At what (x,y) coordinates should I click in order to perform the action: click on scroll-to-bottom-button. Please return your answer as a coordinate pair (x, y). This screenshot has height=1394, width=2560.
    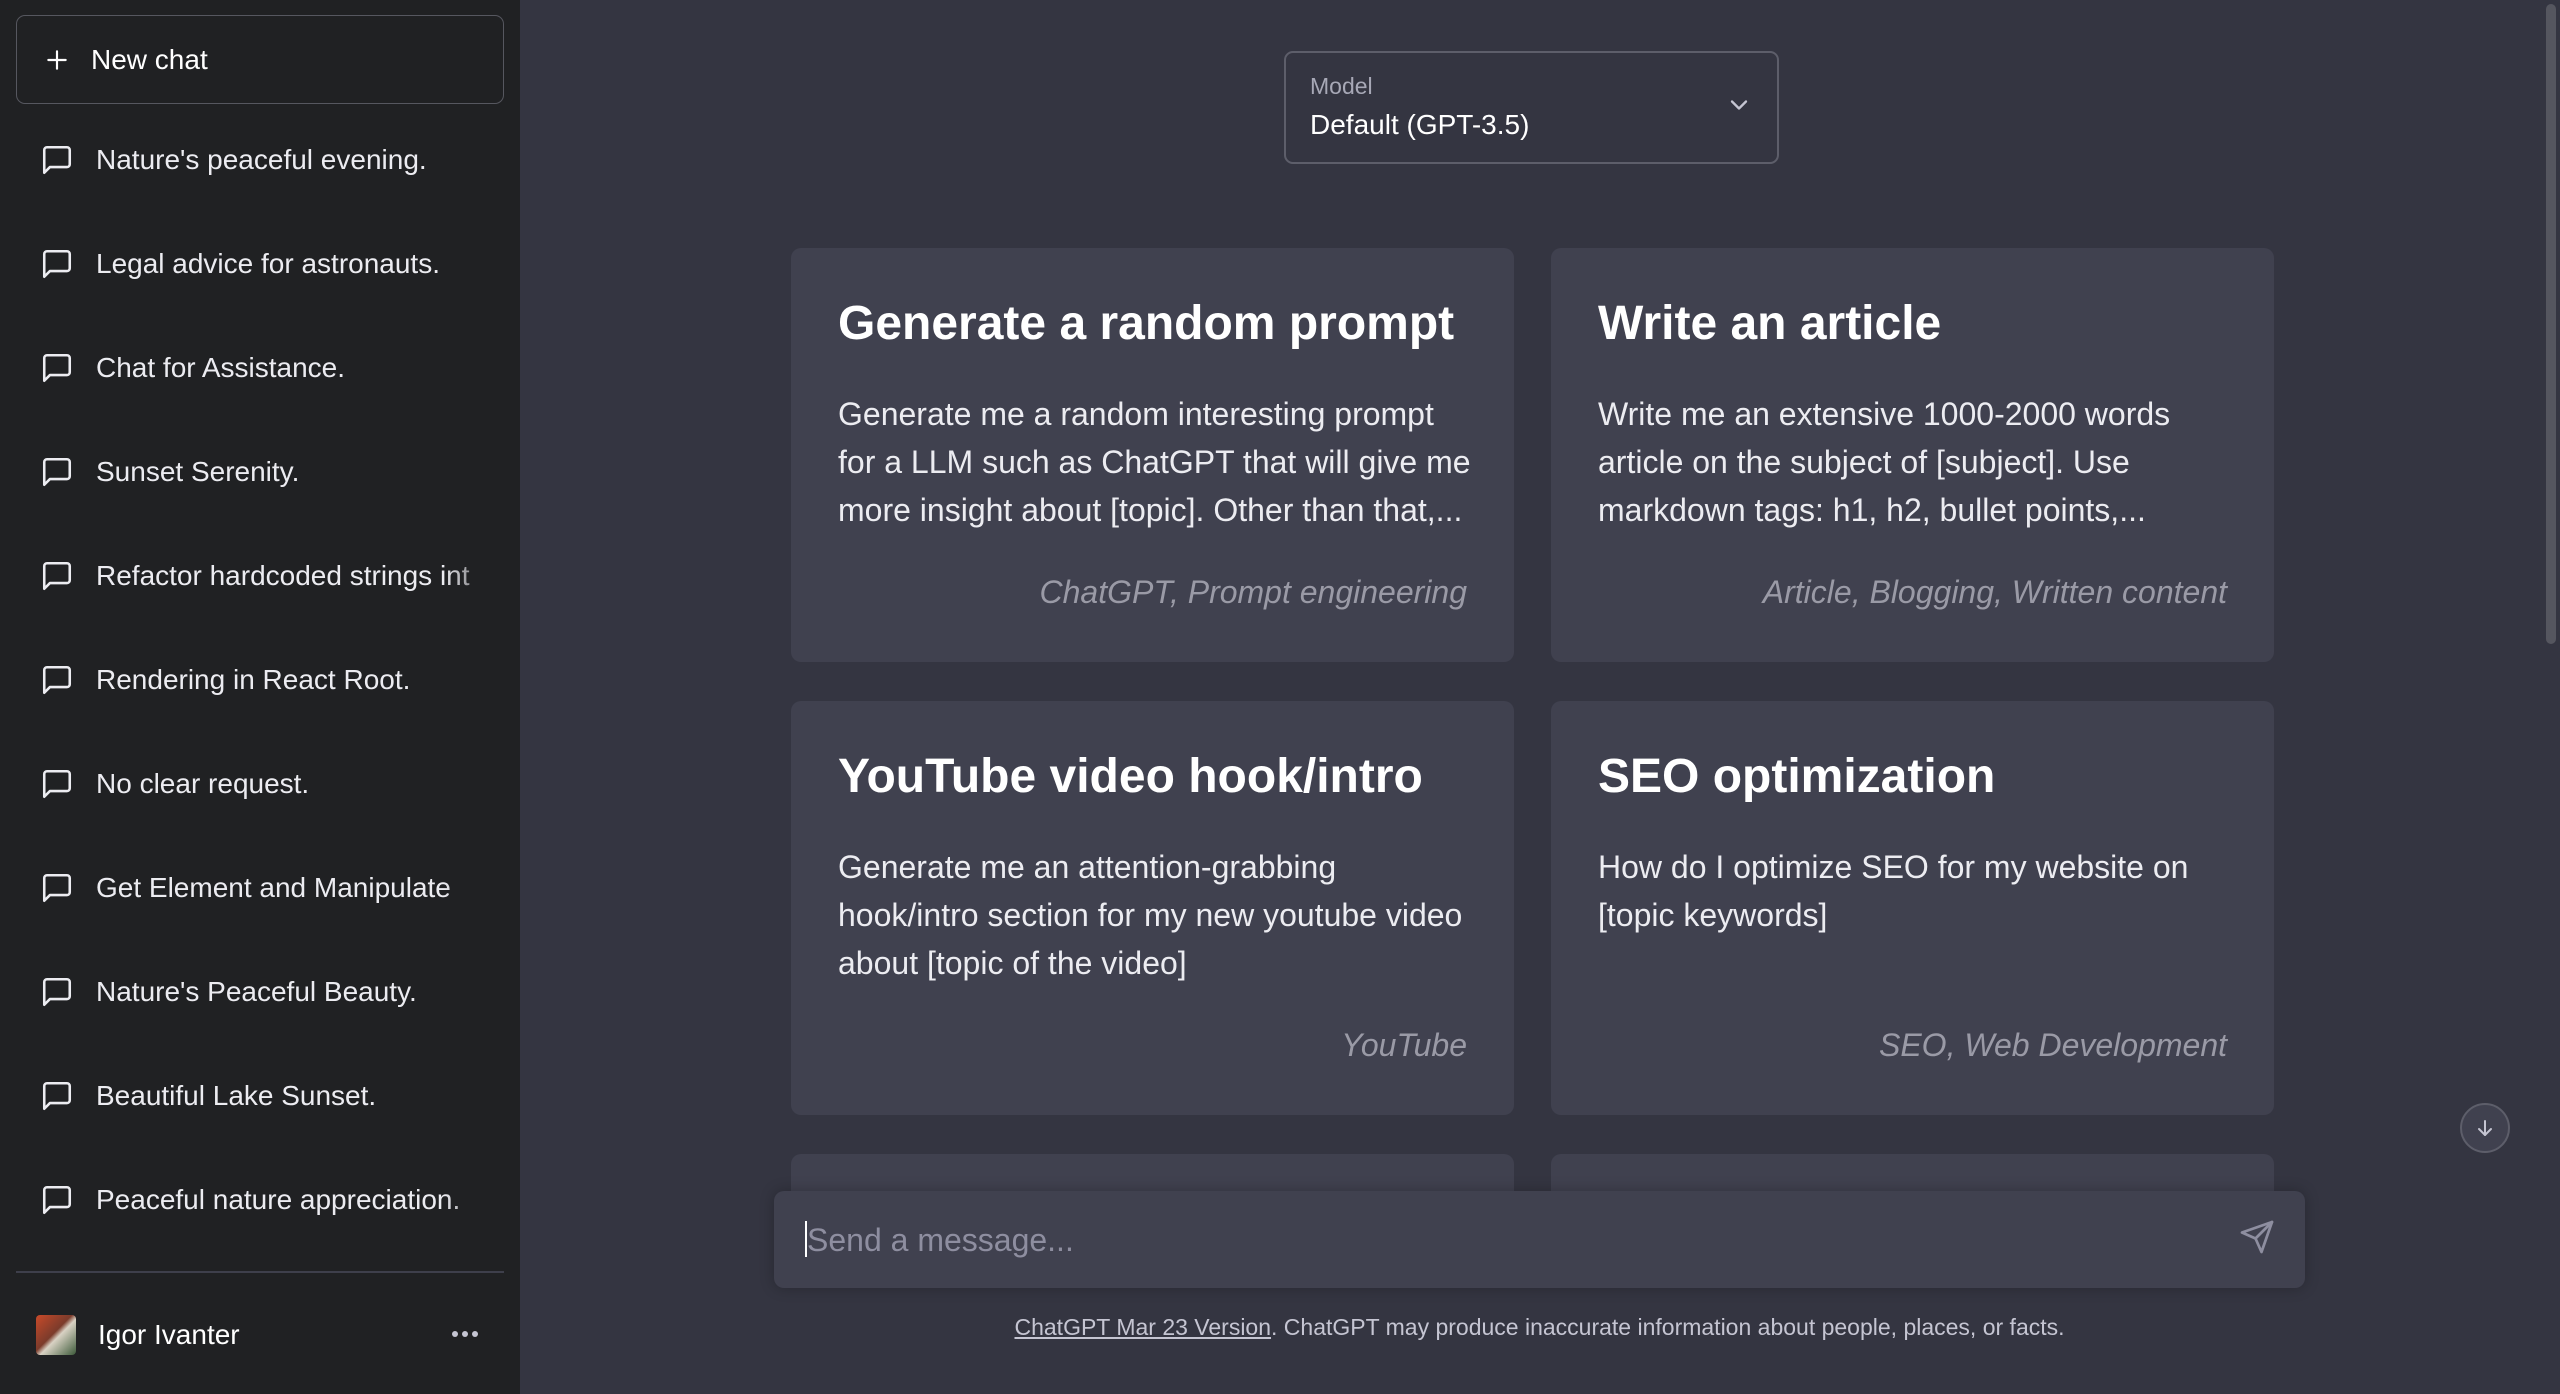
    Looking at the image, I should click on (2485, 1128).